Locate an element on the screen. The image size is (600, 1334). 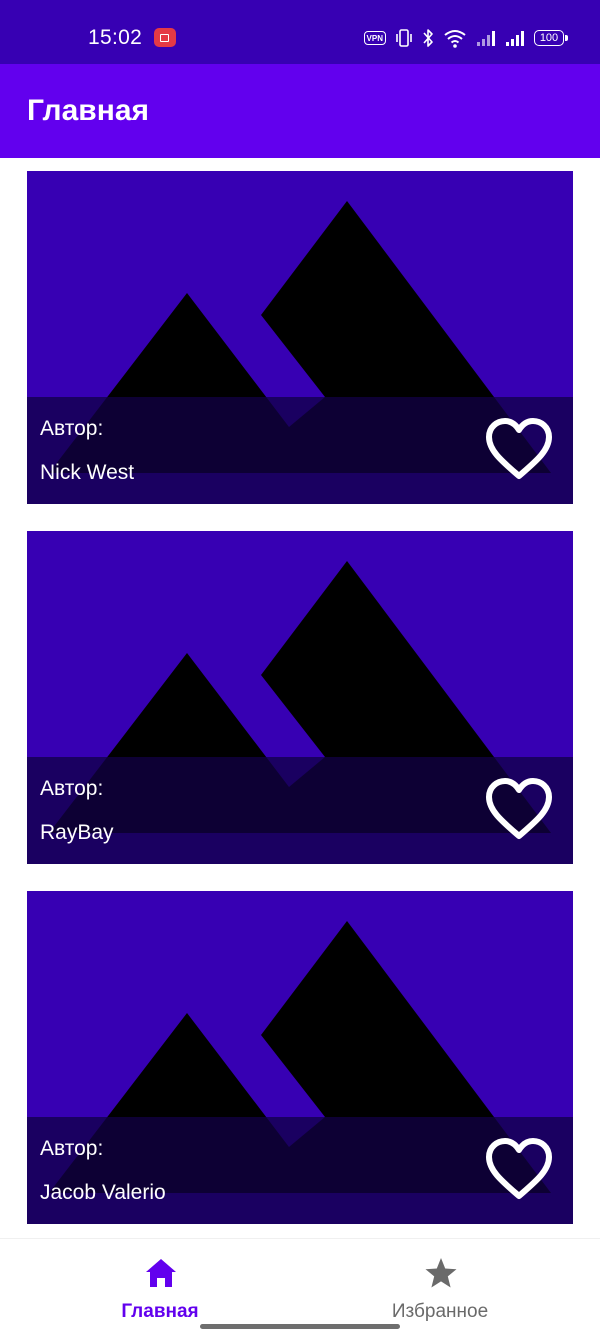
author-name: RayBay is located at coordinates (77, 832).